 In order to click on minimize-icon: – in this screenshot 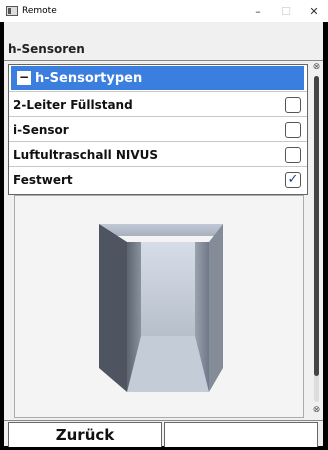, I will do `click(258, 11)`.